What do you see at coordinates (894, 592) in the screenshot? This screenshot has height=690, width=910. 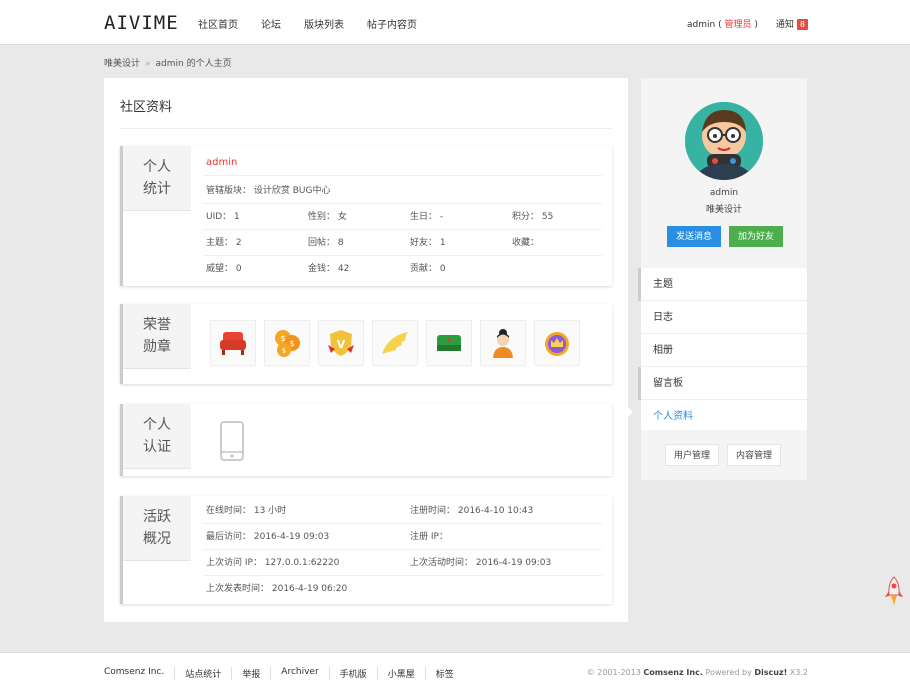 I see `back-to-top-rocket-icon` at bounding box center [894, 592].